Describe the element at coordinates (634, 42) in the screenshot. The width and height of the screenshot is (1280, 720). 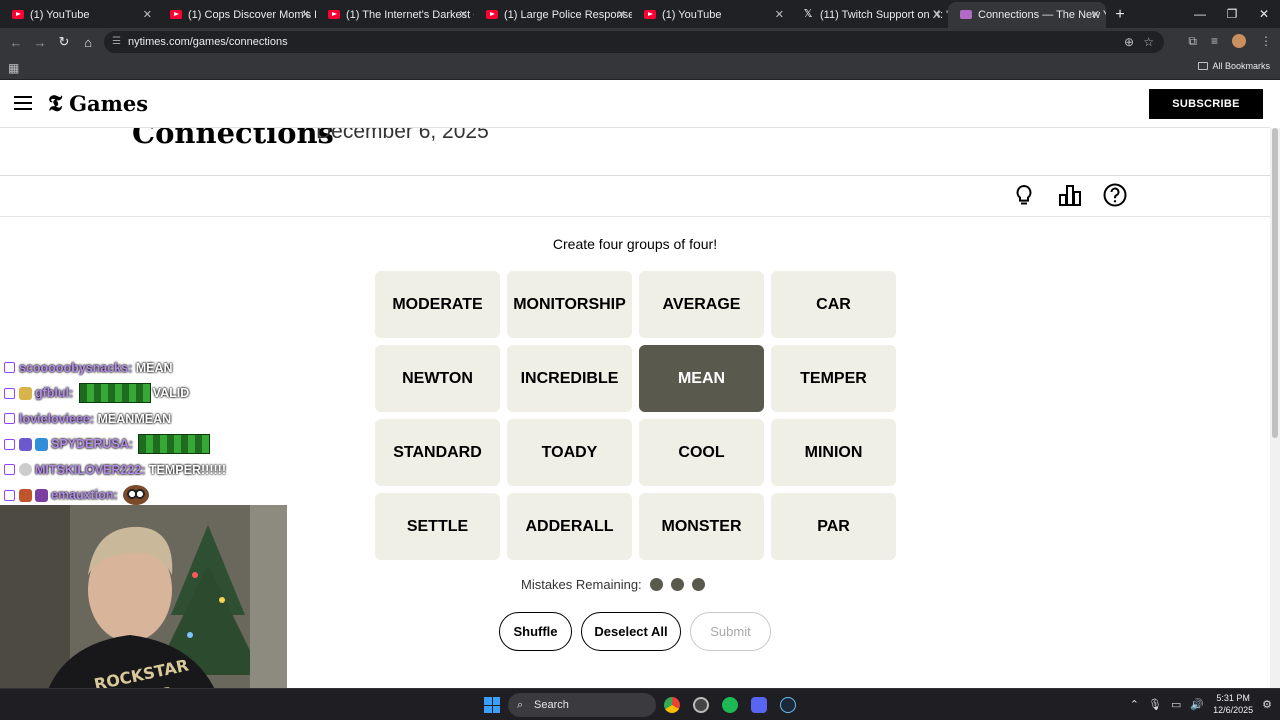
I see `url-input: ☰ nytimes.com/games/connections ⊕ ☆` at that location.